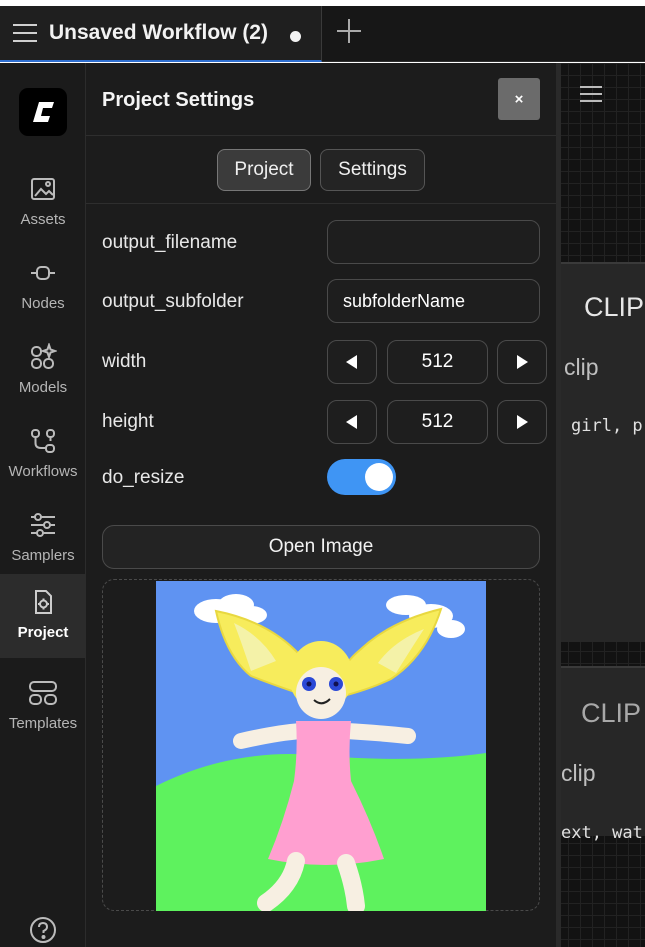 The width and height of the screenshot is (645, 947). I want to click on sparkle-grid-icon, so click(44, 356).